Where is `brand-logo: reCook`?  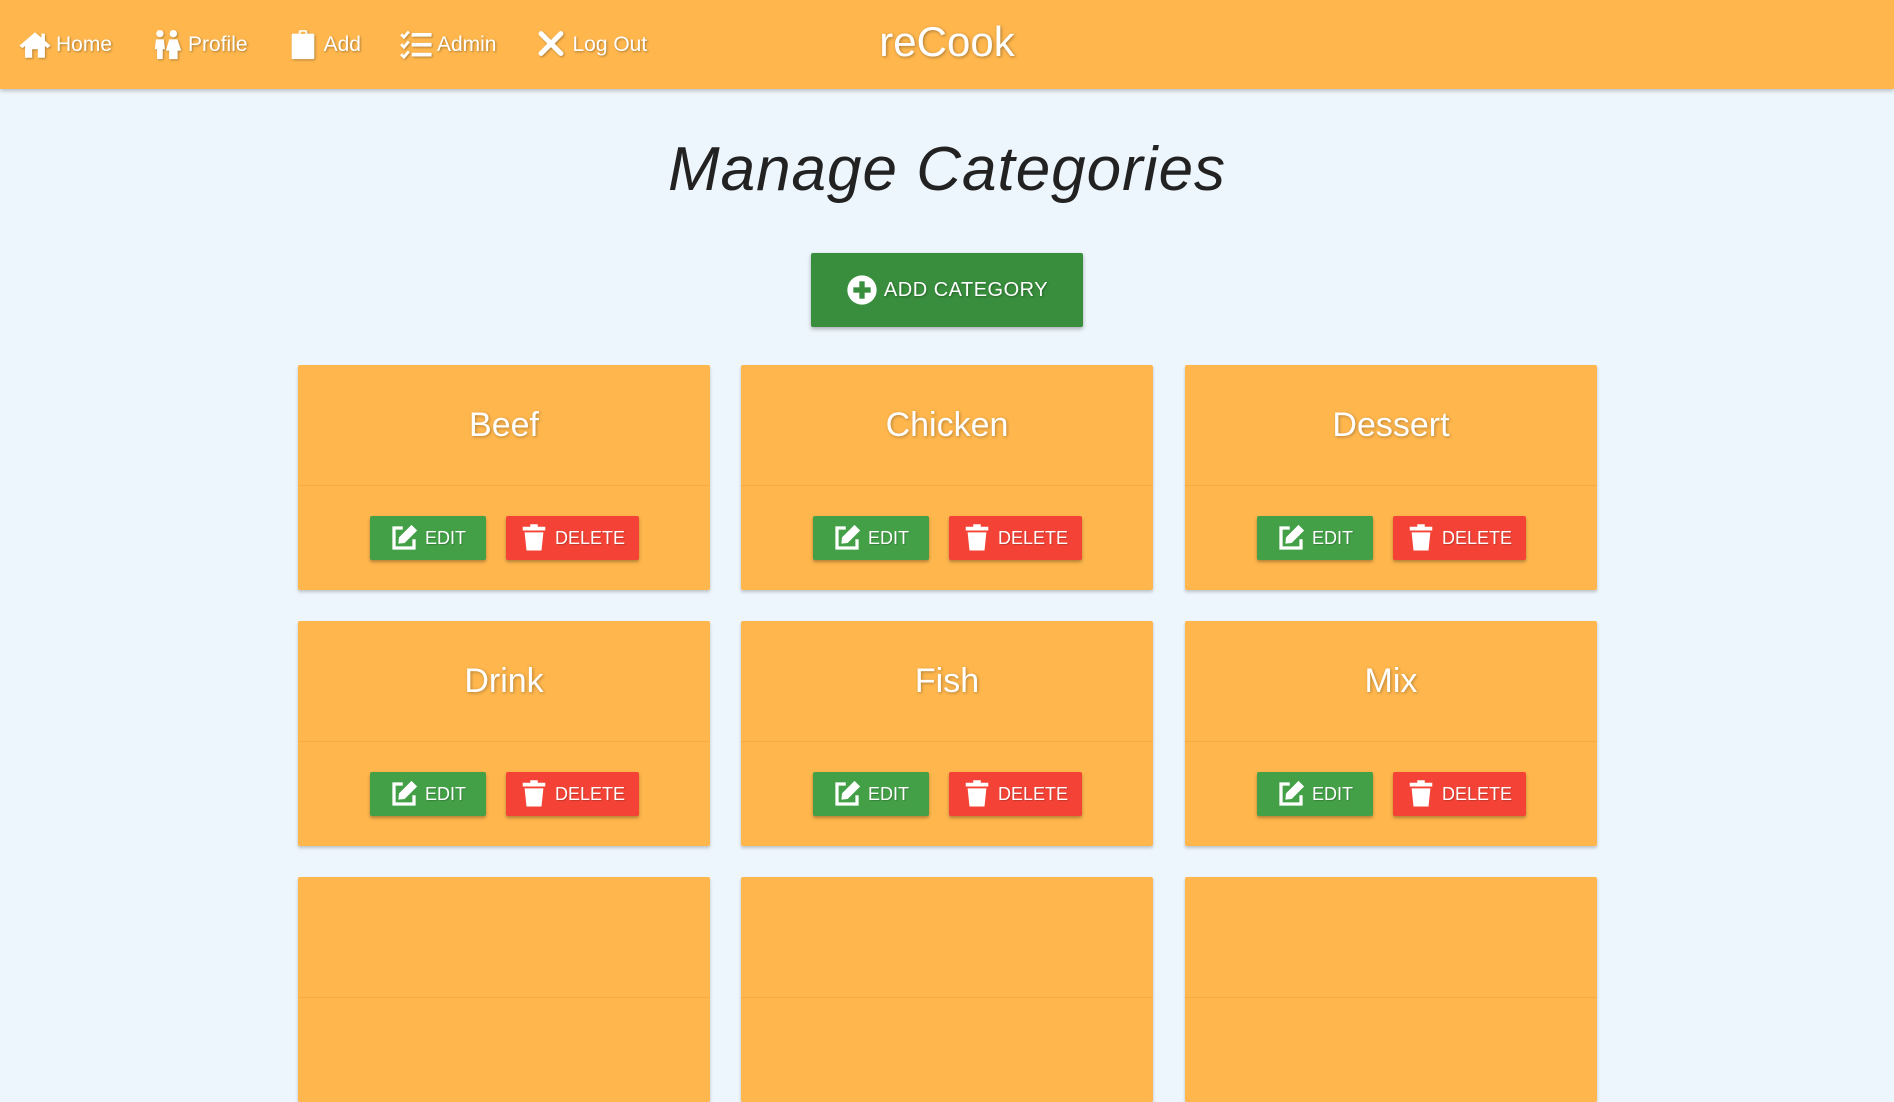 brand-logo: reCook is located at coordinates (946, 41).